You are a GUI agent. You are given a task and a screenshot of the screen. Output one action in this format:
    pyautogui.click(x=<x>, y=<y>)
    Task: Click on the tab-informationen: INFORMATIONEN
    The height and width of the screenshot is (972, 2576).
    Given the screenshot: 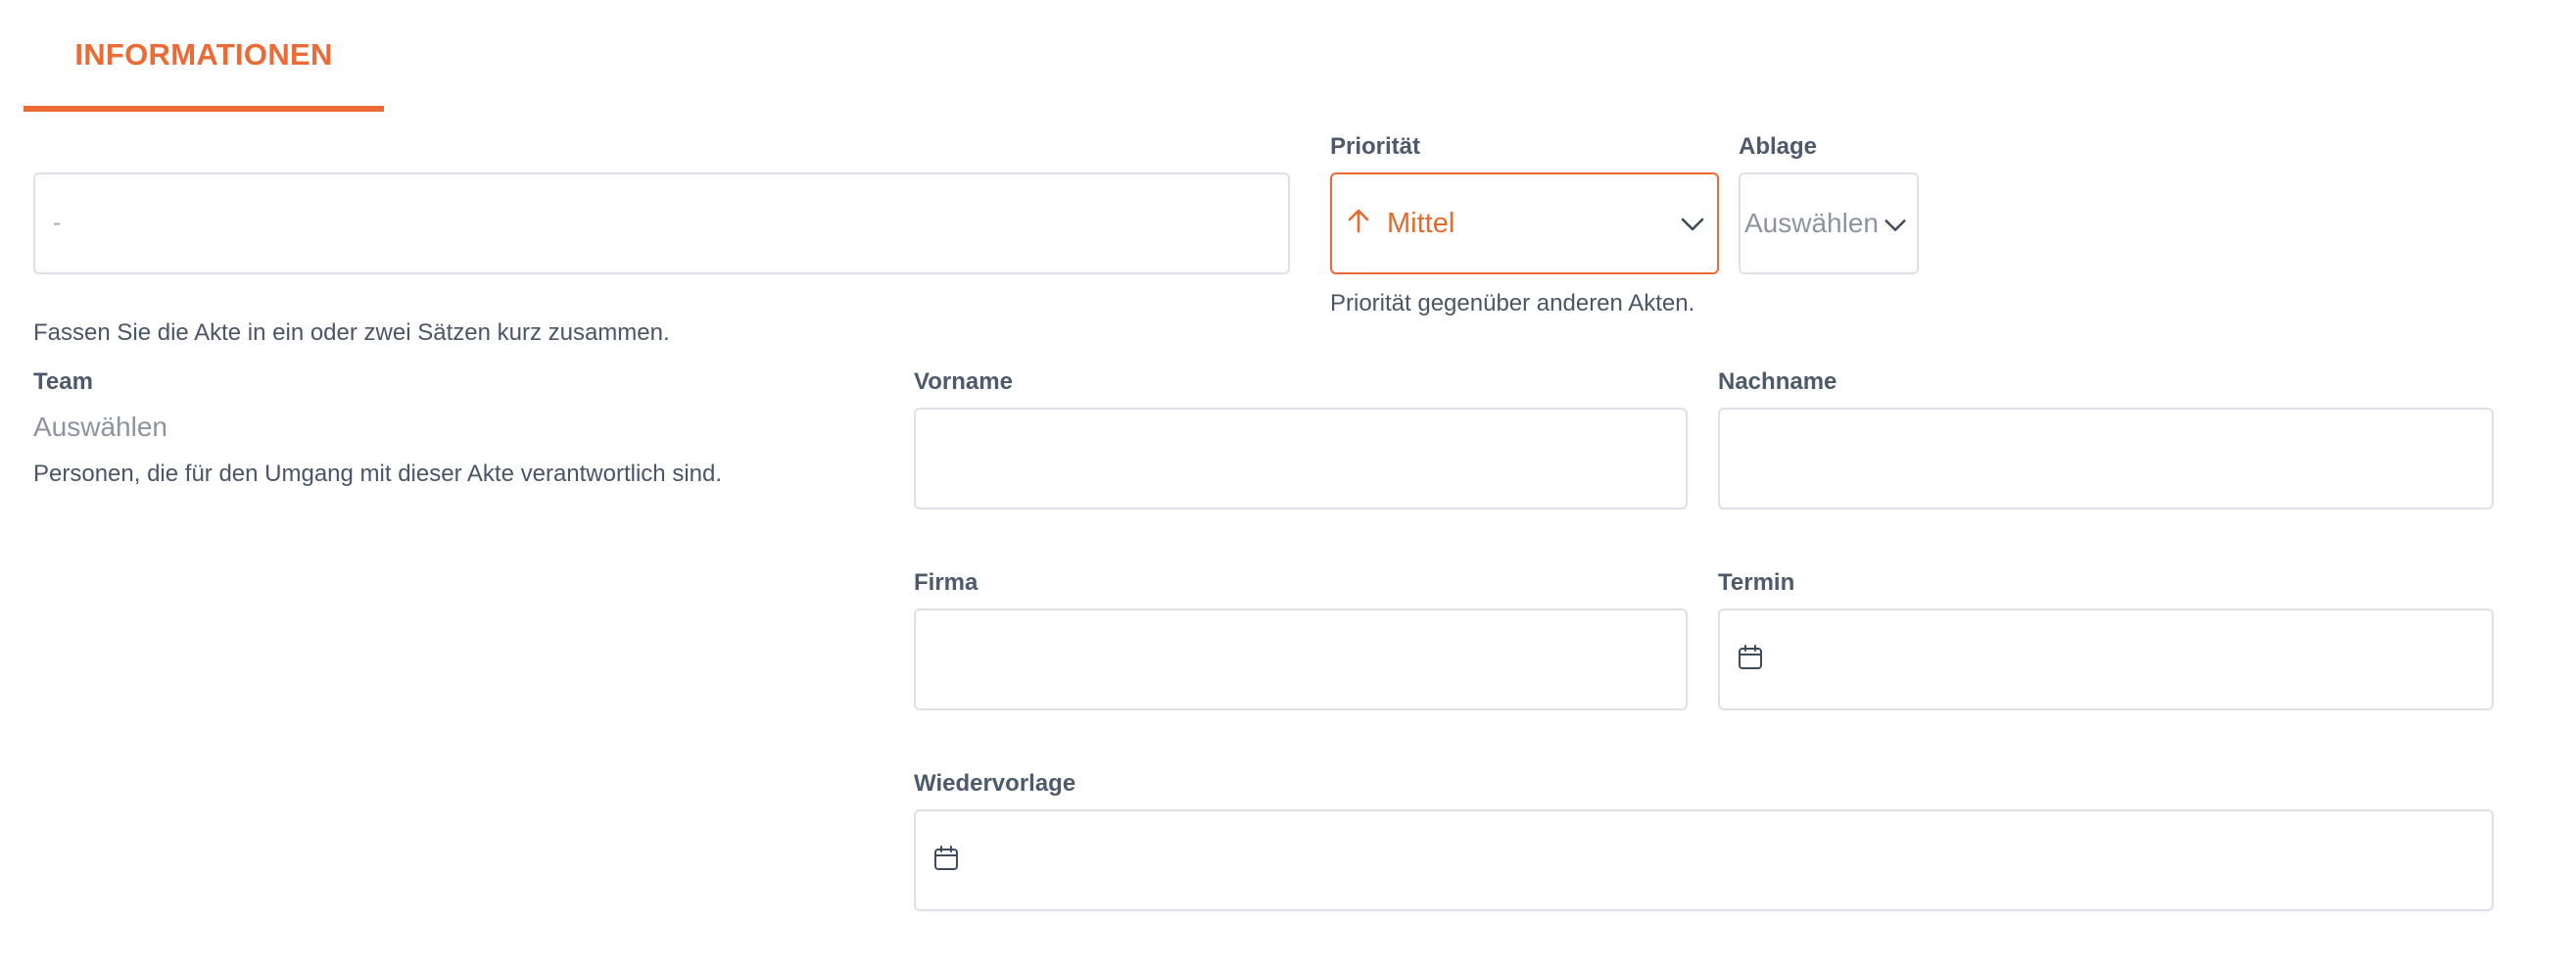 What is the action you would take?
    pyautogui.click(x=204, y=56)
    